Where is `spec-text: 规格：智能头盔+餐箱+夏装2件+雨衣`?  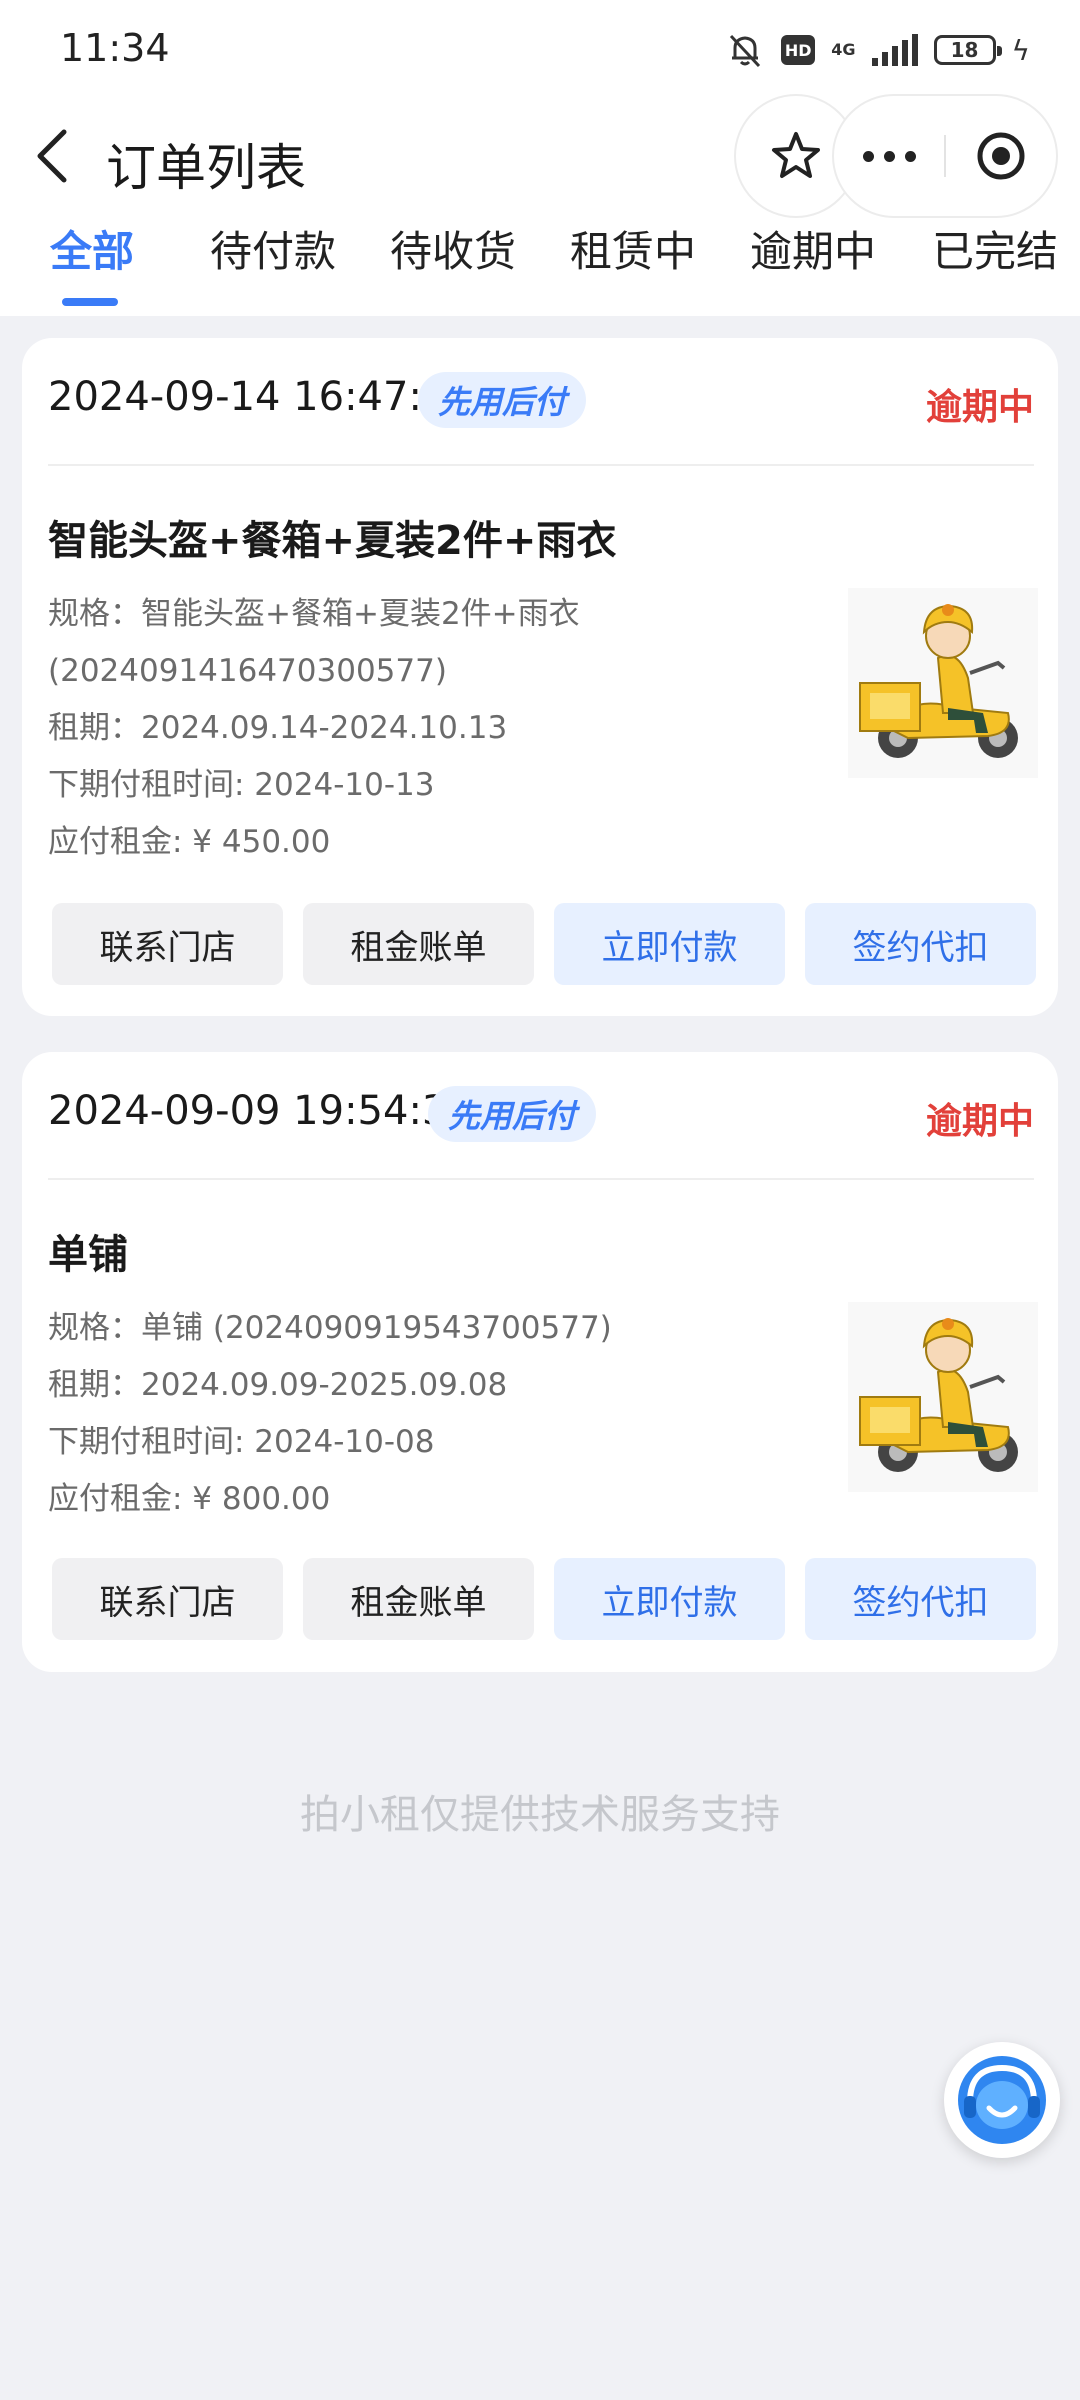
spec-text: 规格：智能头盔+餐箱+夏装2件+雨衣 is located at coordinates (314, 614).